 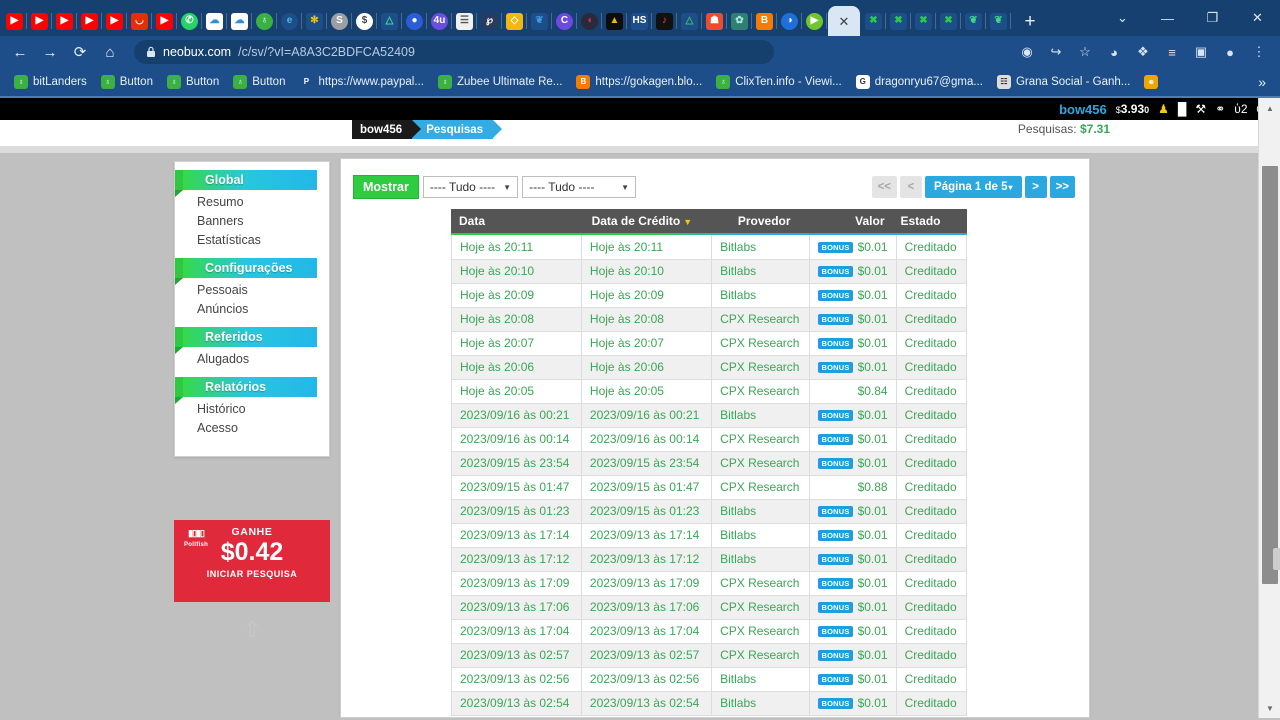 I want to click on sidebar-item-estatísticas: Estatísticas, so click(x=263, y=240).